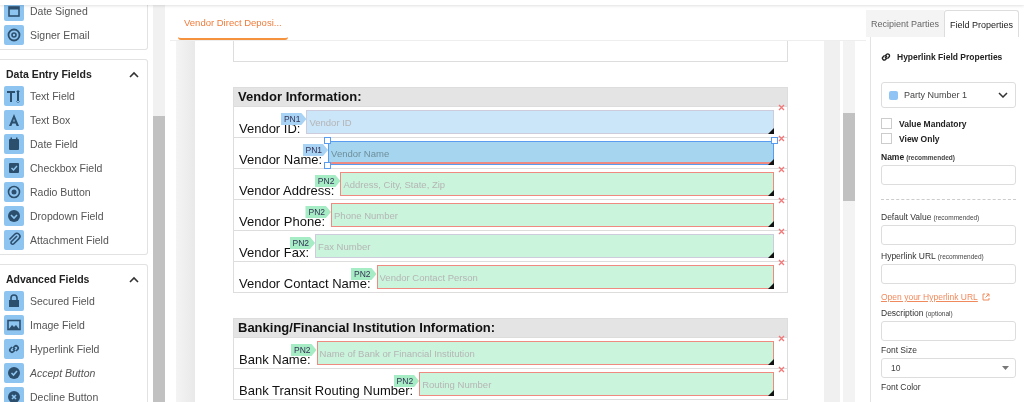 The width and height of the screenshot is (1024, 402). What do you see at coordinates (510, 96) in the screenshot?
I see `section-heading: Vendor Information:` at bounding box center [510, 96].